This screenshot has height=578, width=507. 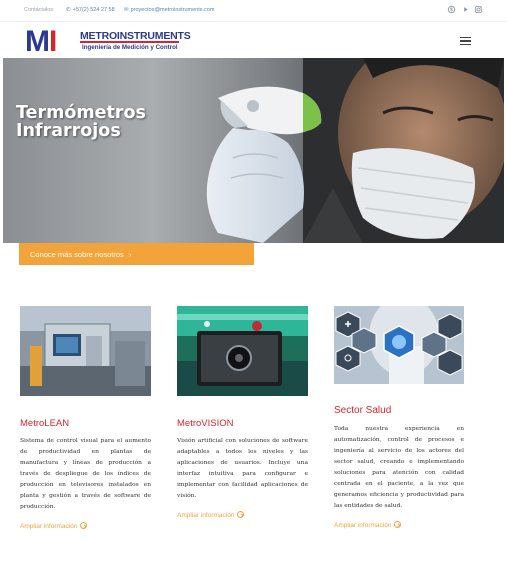 I want to click on metrovision-photo, so click(x=242, y=351).